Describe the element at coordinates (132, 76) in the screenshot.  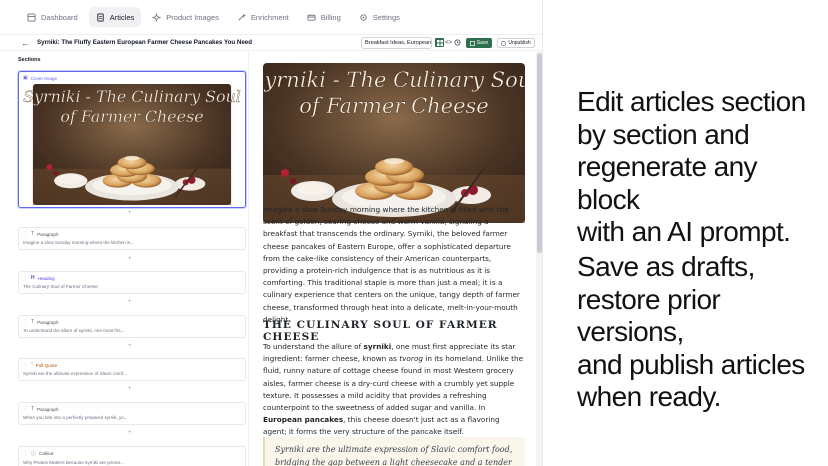
I see `card-header: ▣ Cover Image` at that location.